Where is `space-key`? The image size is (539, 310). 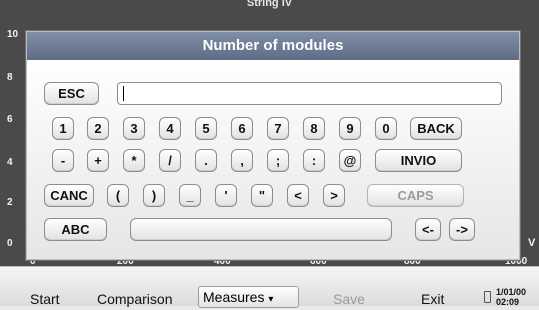 space-key is located at coordinates (261, 229).